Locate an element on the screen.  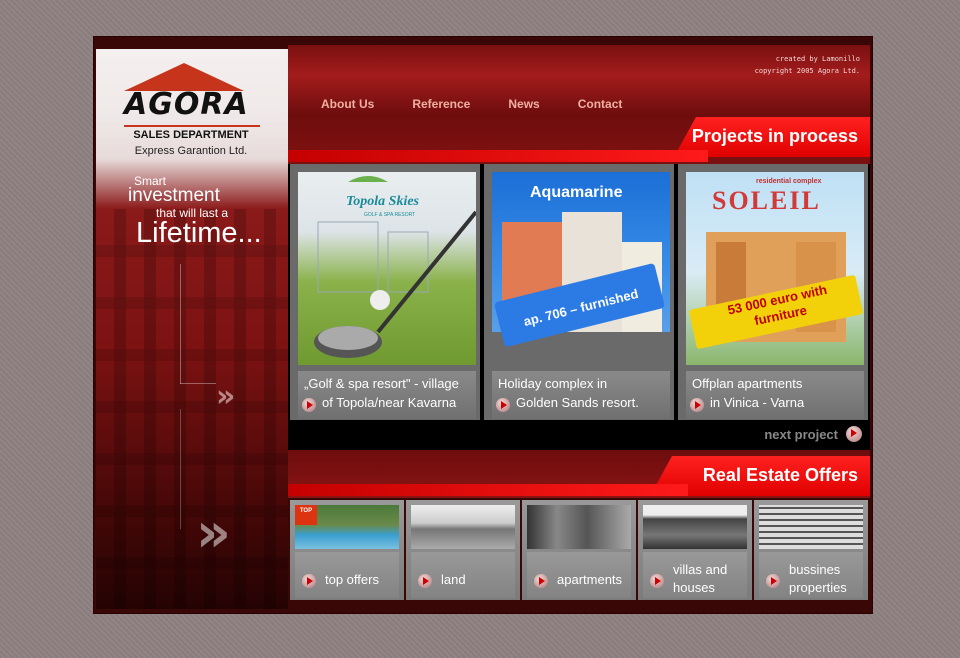
project-caption-line2: of Topola/near Kavarna is located at coordinates (389, 402).